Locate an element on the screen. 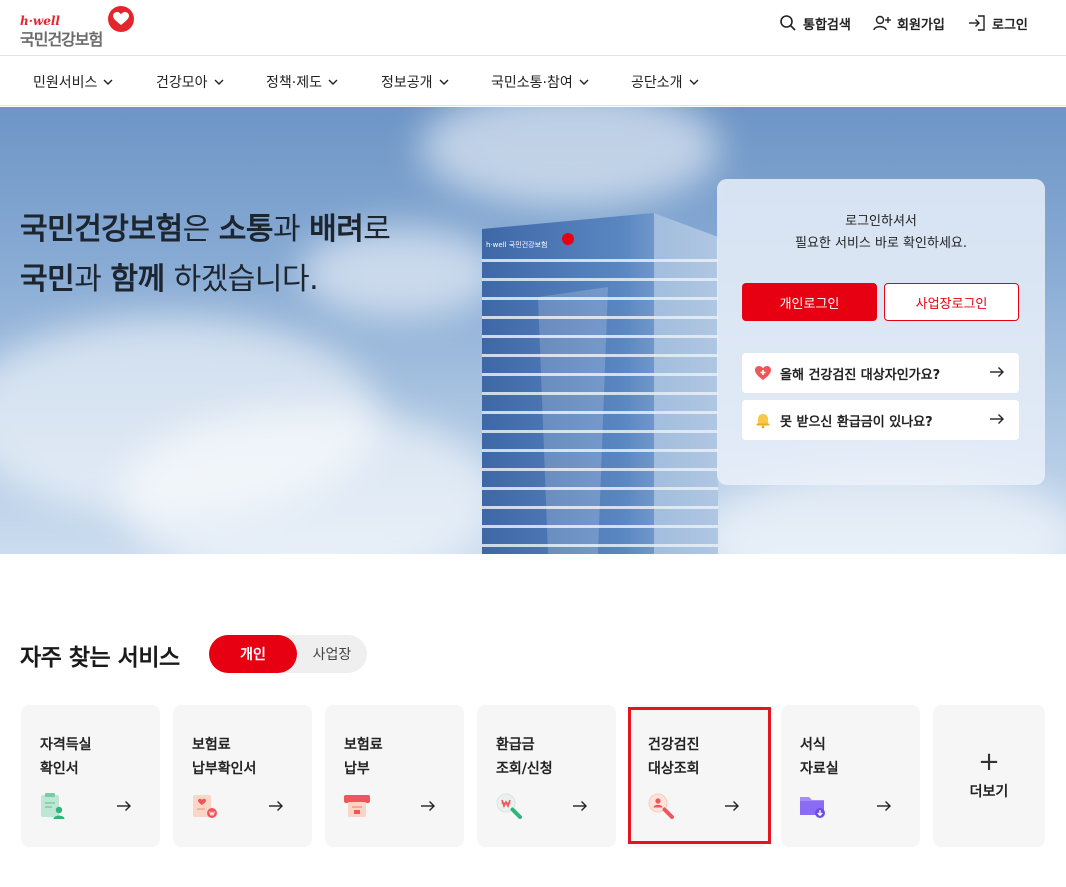 The width and height of the screenshot is (1066, 887). checkup-eligibility-link: 올해 건강검진 대상자인가요? is located at coordinates (880, 373).